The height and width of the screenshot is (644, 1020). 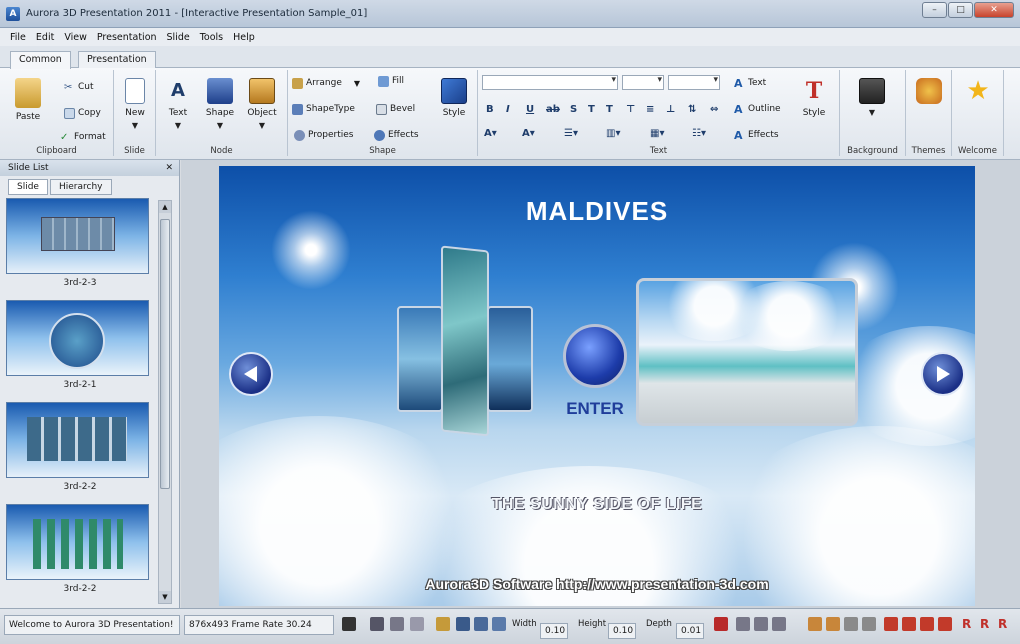 What do you see at coordinates (178, 37) in the screenshot?
I see `menu-slide: Slide` at bounding box center [178, 37].